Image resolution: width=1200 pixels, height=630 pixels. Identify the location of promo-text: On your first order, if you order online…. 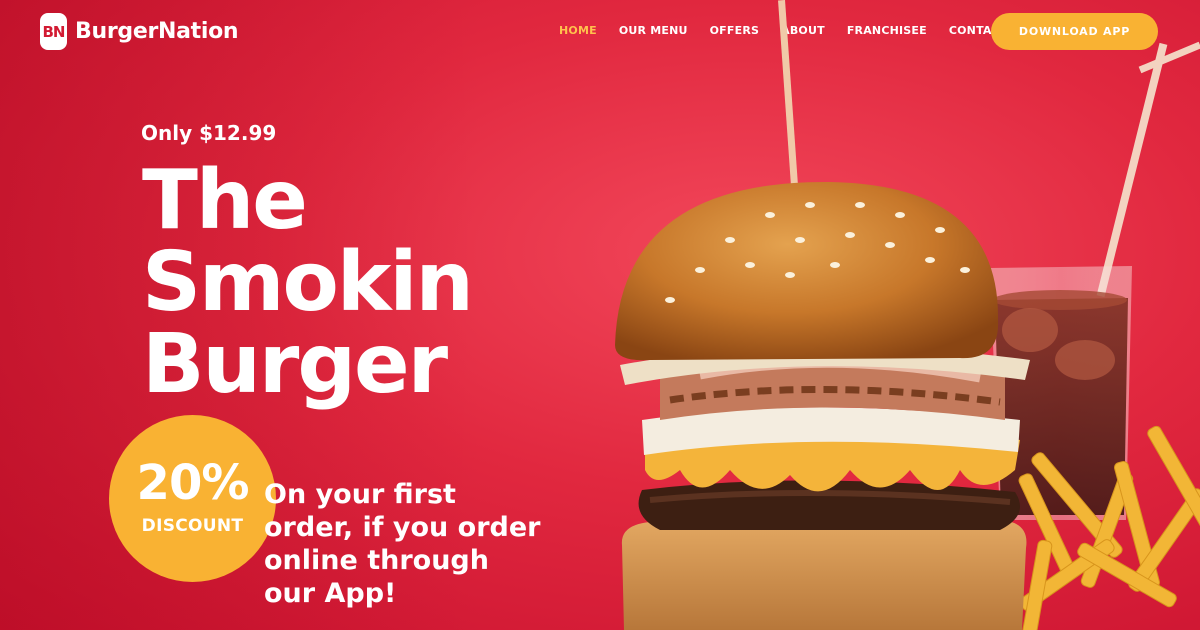
(414, 544).